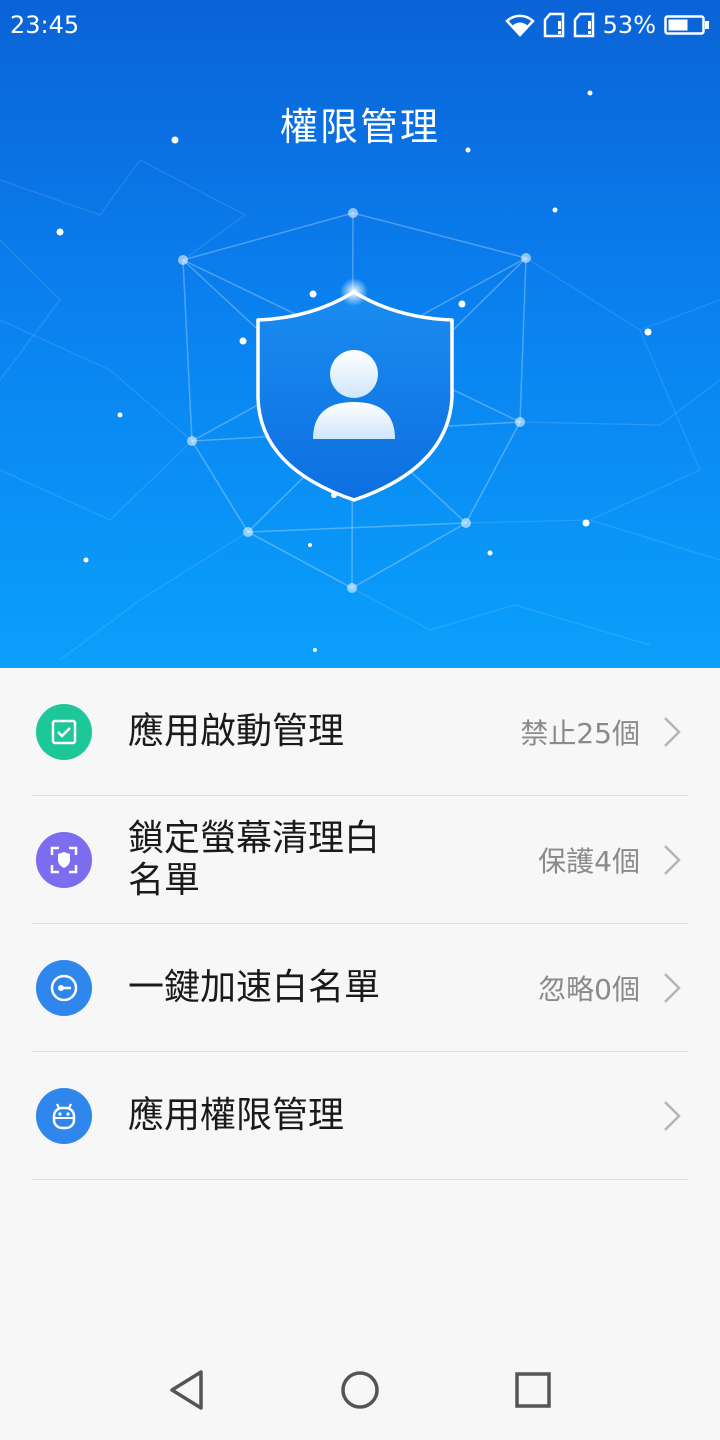 The width and height of the screenshot is (720, 1440). Describe the element at coordinates (589, 989) in the screenshot. I see `item-value: 忽略0個` at that location.